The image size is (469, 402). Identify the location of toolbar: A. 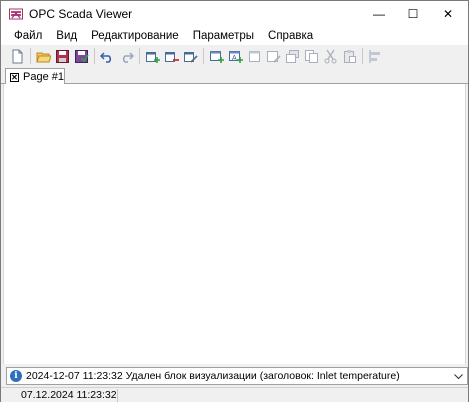
(234, 56).